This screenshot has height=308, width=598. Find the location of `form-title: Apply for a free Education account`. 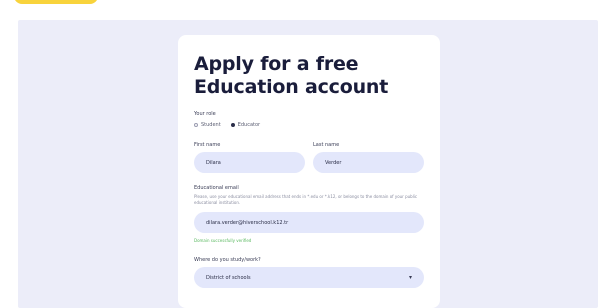

form-title: Apply for a free Education account is located at coordinates (309, 76).